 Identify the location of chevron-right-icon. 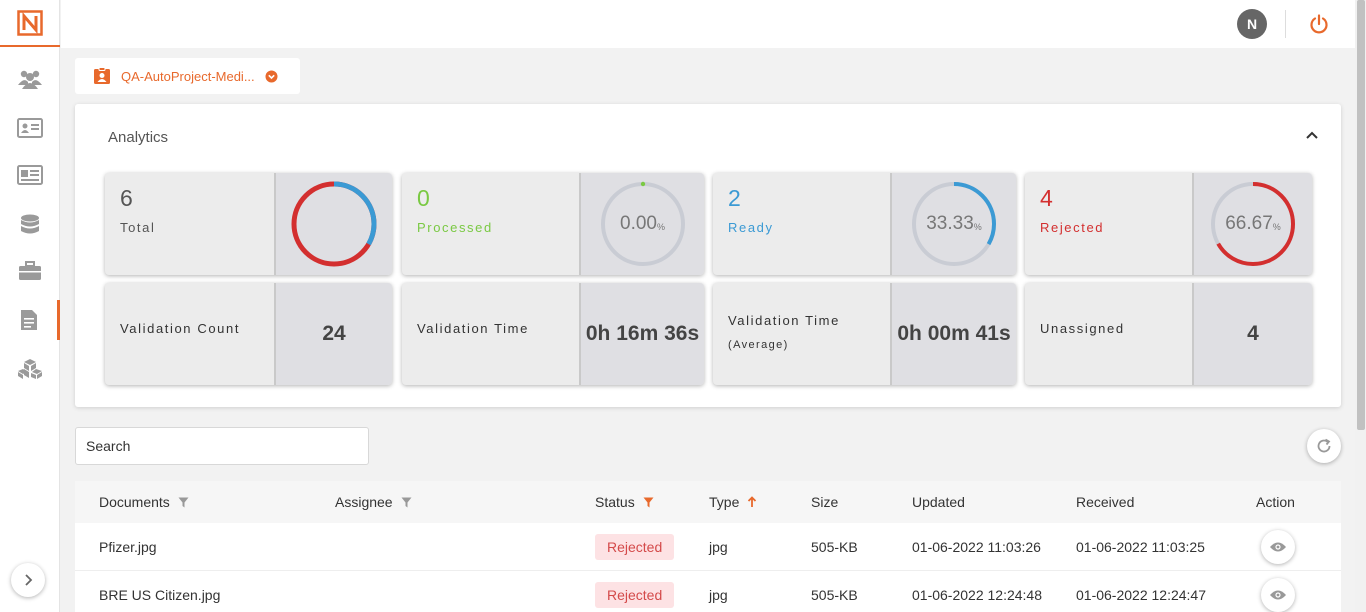
(29, 580).